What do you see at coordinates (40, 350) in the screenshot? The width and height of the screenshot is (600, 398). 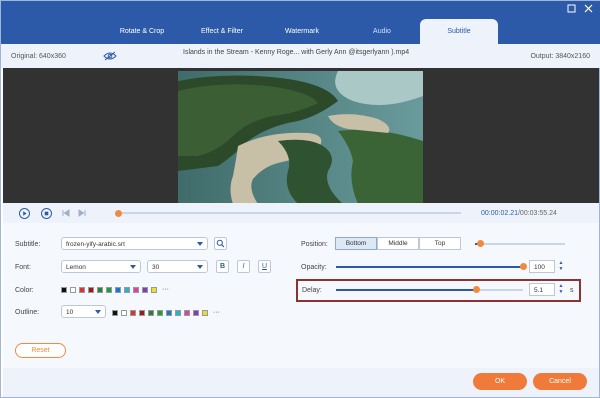 I see `reset-button: Reset` at bounding box center [40, 350].